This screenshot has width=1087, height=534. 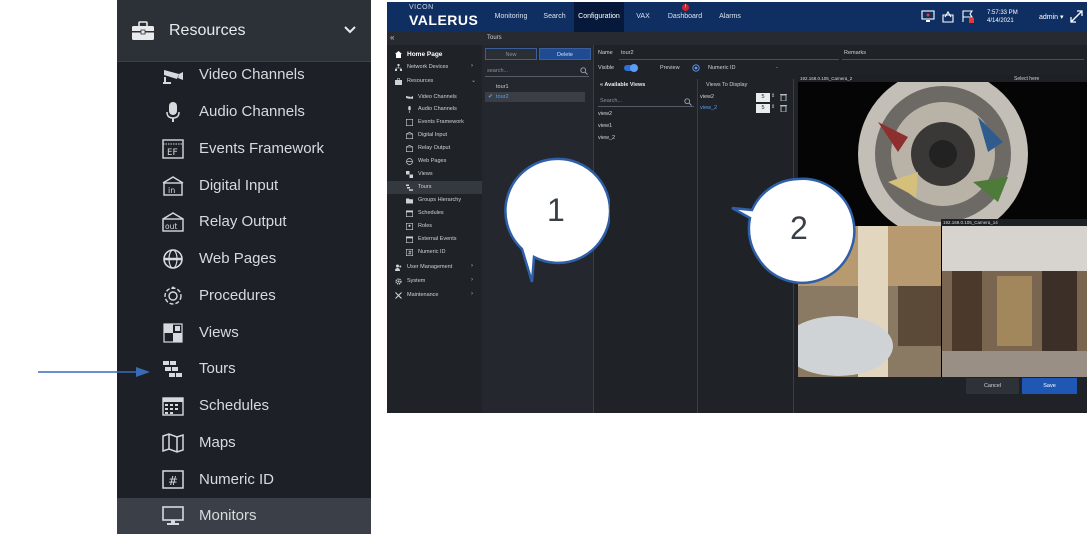 I want to click on hash-icon: #, so click(x=409, y=252).